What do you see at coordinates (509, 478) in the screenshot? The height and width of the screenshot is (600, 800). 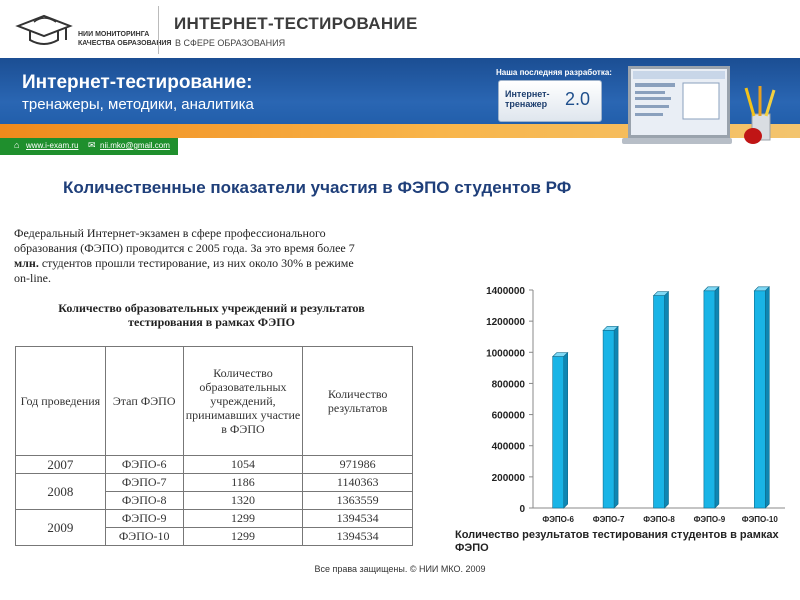 I see `y-tick-label: 200000` at bounding box center [509, 478].